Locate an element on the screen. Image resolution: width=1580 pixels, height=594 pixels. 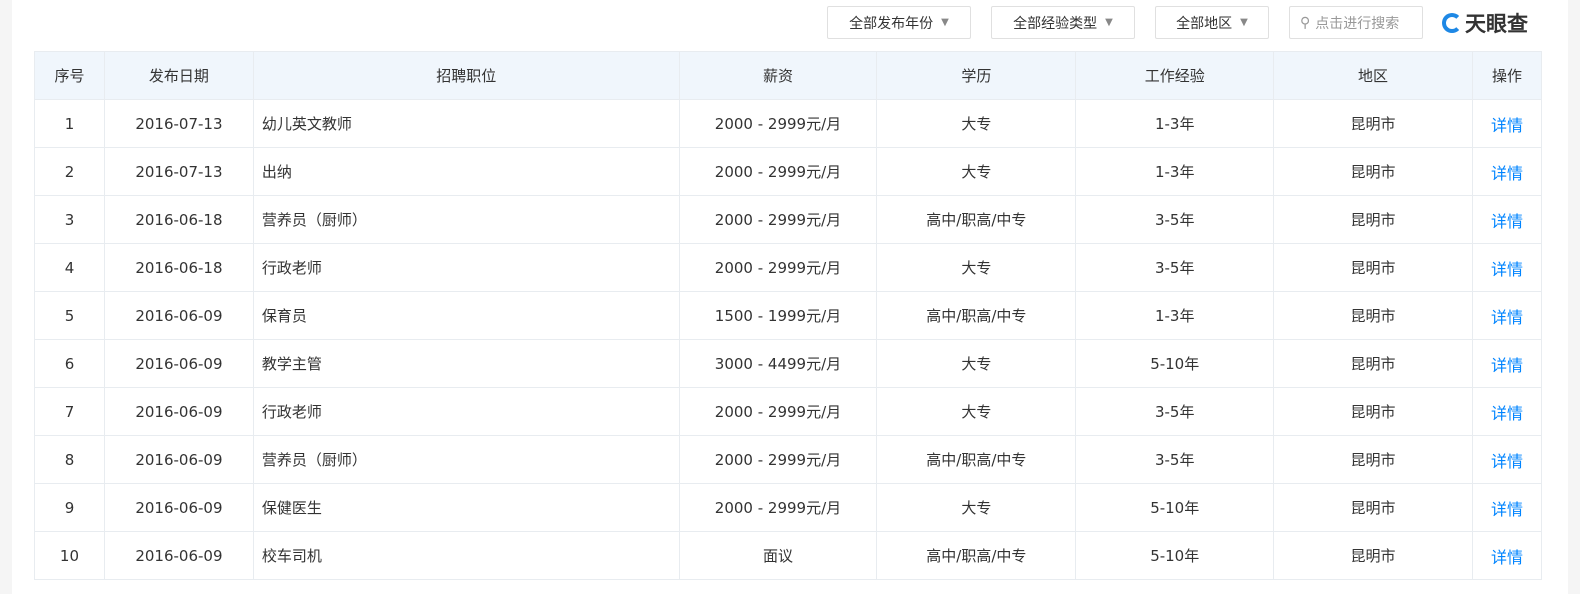
cell-col-position: 校车司机 is located at coordinates (466, 555).